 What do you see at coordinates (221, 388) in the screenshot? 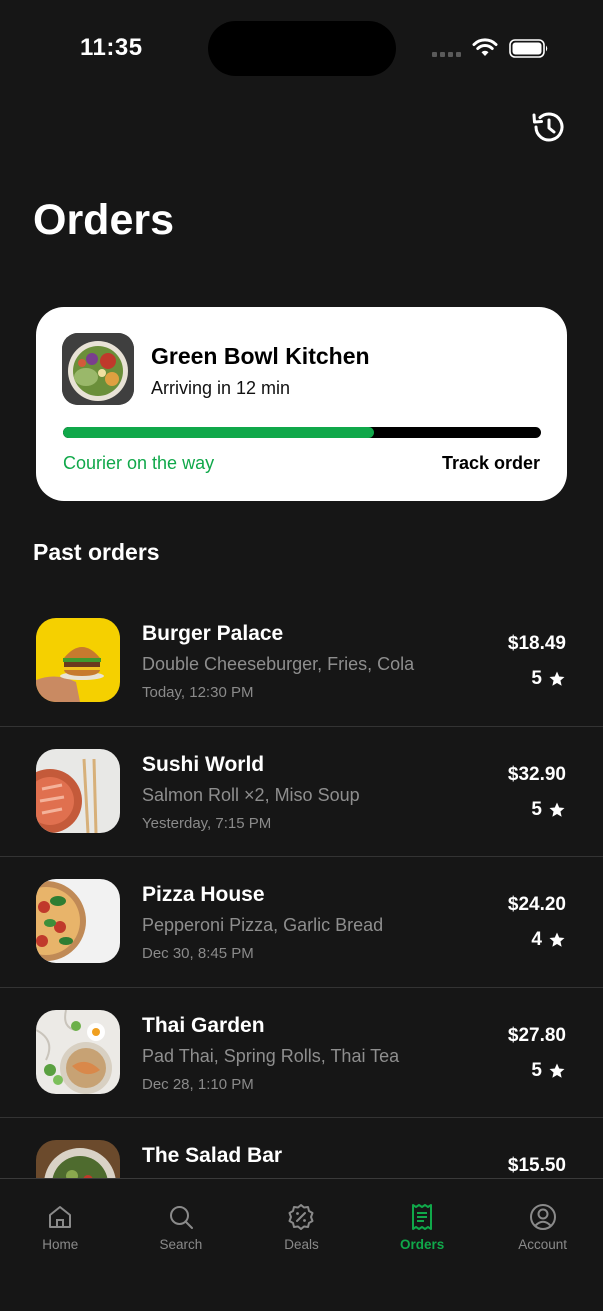
I see `eta-text: Arriving in 12 min` at bounding box center [221, 388].